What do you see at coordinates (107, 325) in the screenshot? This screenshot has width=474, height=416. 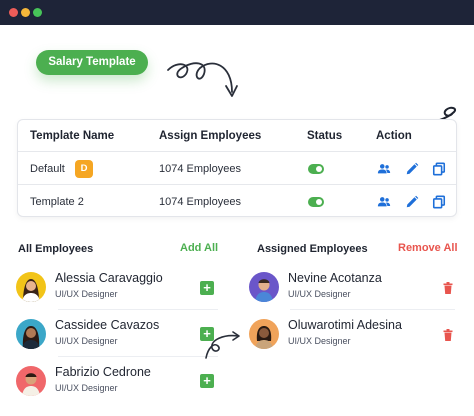 I see `employee-name: Cassidee Cavazos` at bounding box center [107, 325].